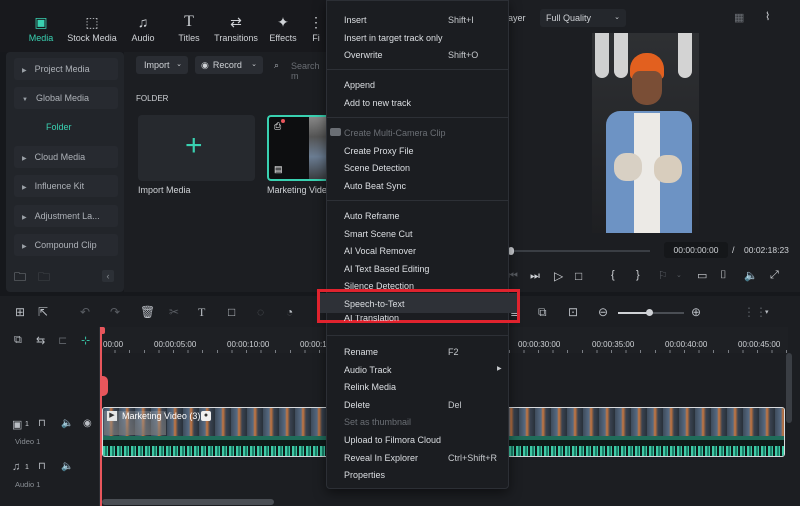 The image size is (800, 506). I want to click on menu-item-ai-text-based-editing: AI Text Based Editing, so click(386, 269).